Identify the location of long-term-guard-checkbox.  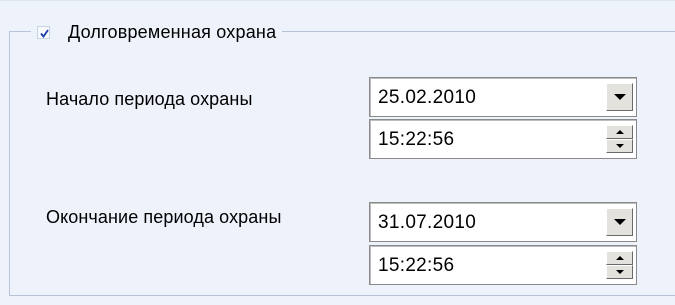
(43, 32).